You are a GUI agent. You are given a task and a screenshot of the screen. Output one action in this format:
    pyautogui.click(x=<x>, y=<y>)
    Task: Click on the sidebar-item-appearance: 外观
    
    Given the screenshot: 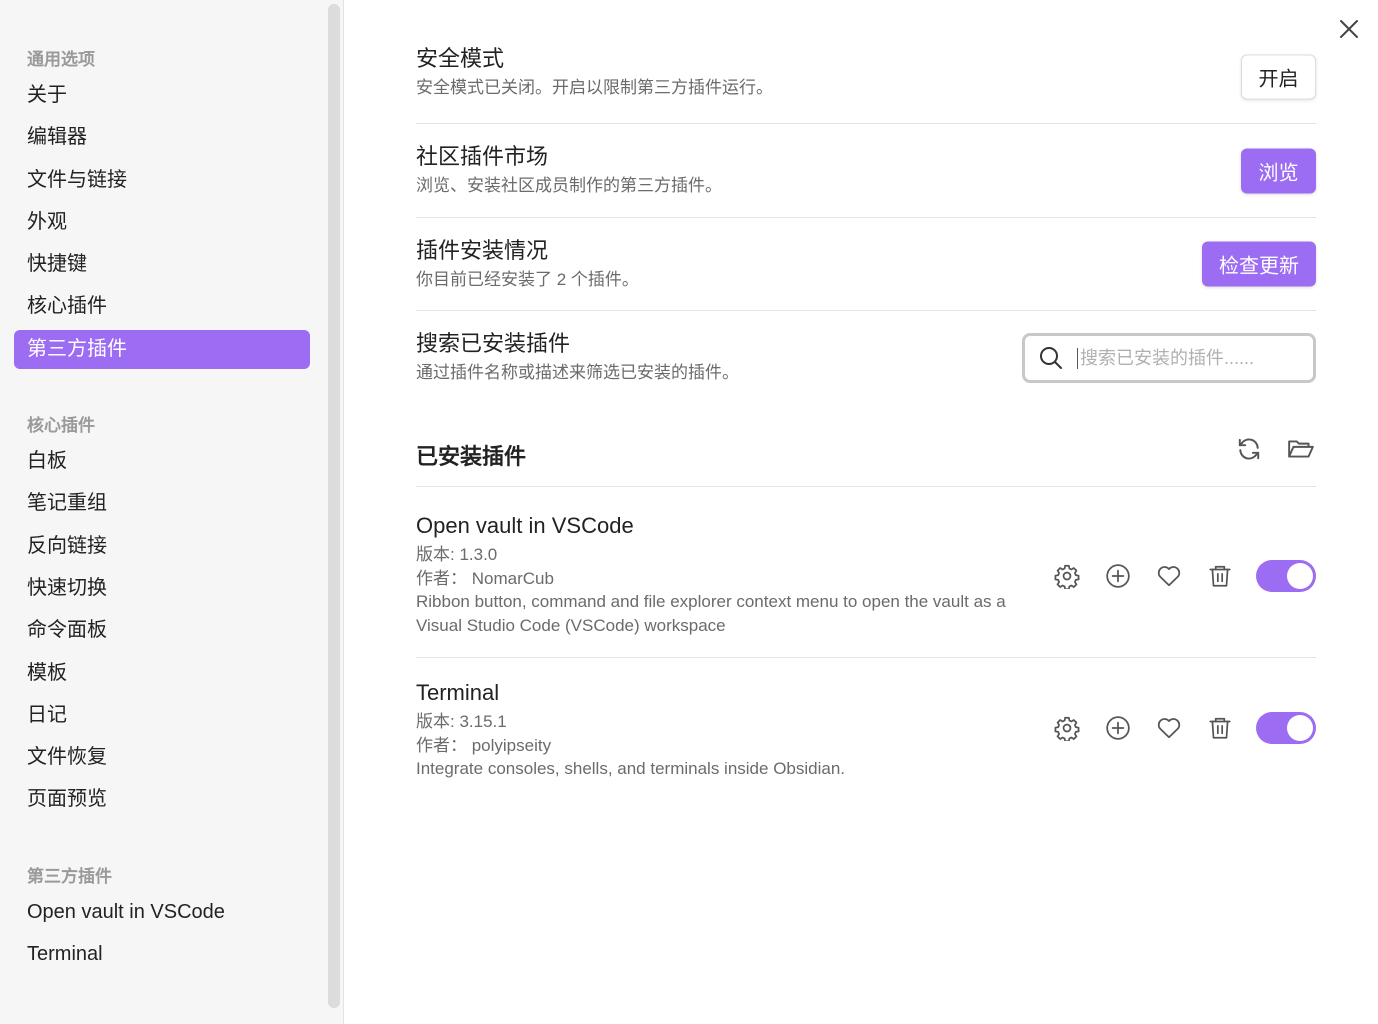 What is the action you would take?
    pyautogui.click(x=162, y=222)
    